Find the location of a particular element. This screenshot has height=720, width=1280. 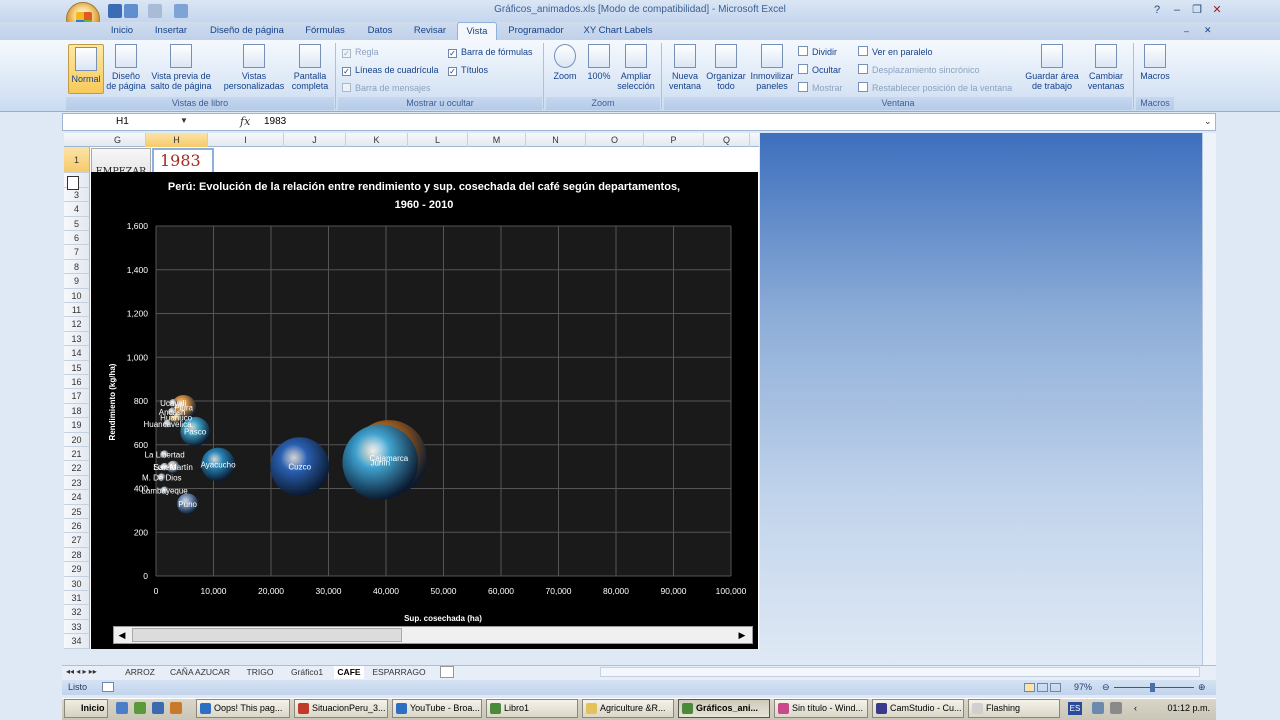

chart-scrollbar: ◀ ▶ is located at coordinates (433, 635).